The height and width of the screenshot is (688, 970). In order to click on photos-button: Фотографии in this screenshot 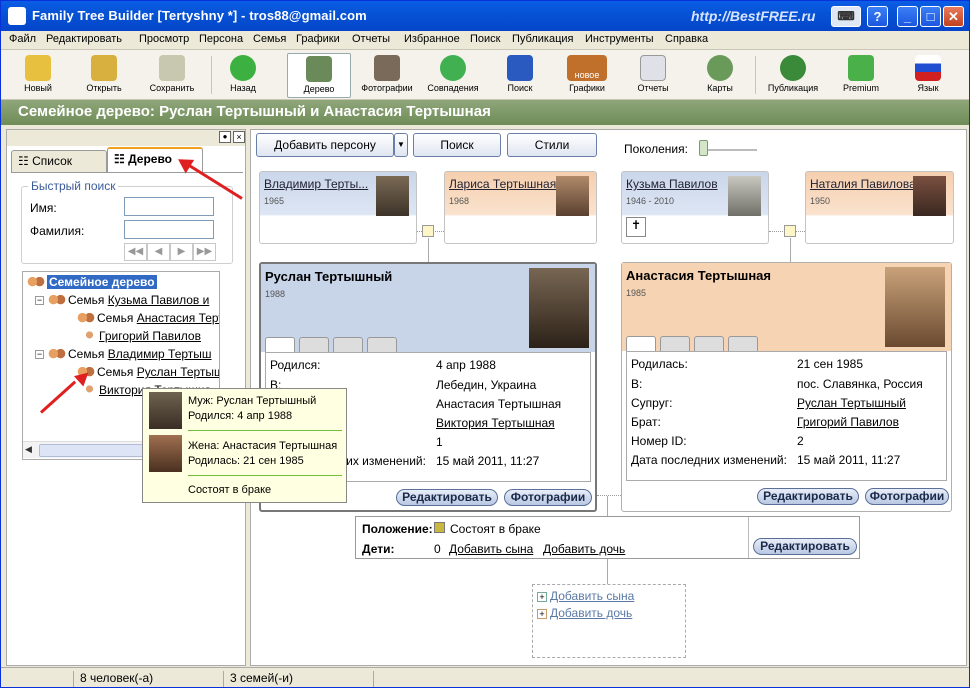, I will do `click(387, 75)`.